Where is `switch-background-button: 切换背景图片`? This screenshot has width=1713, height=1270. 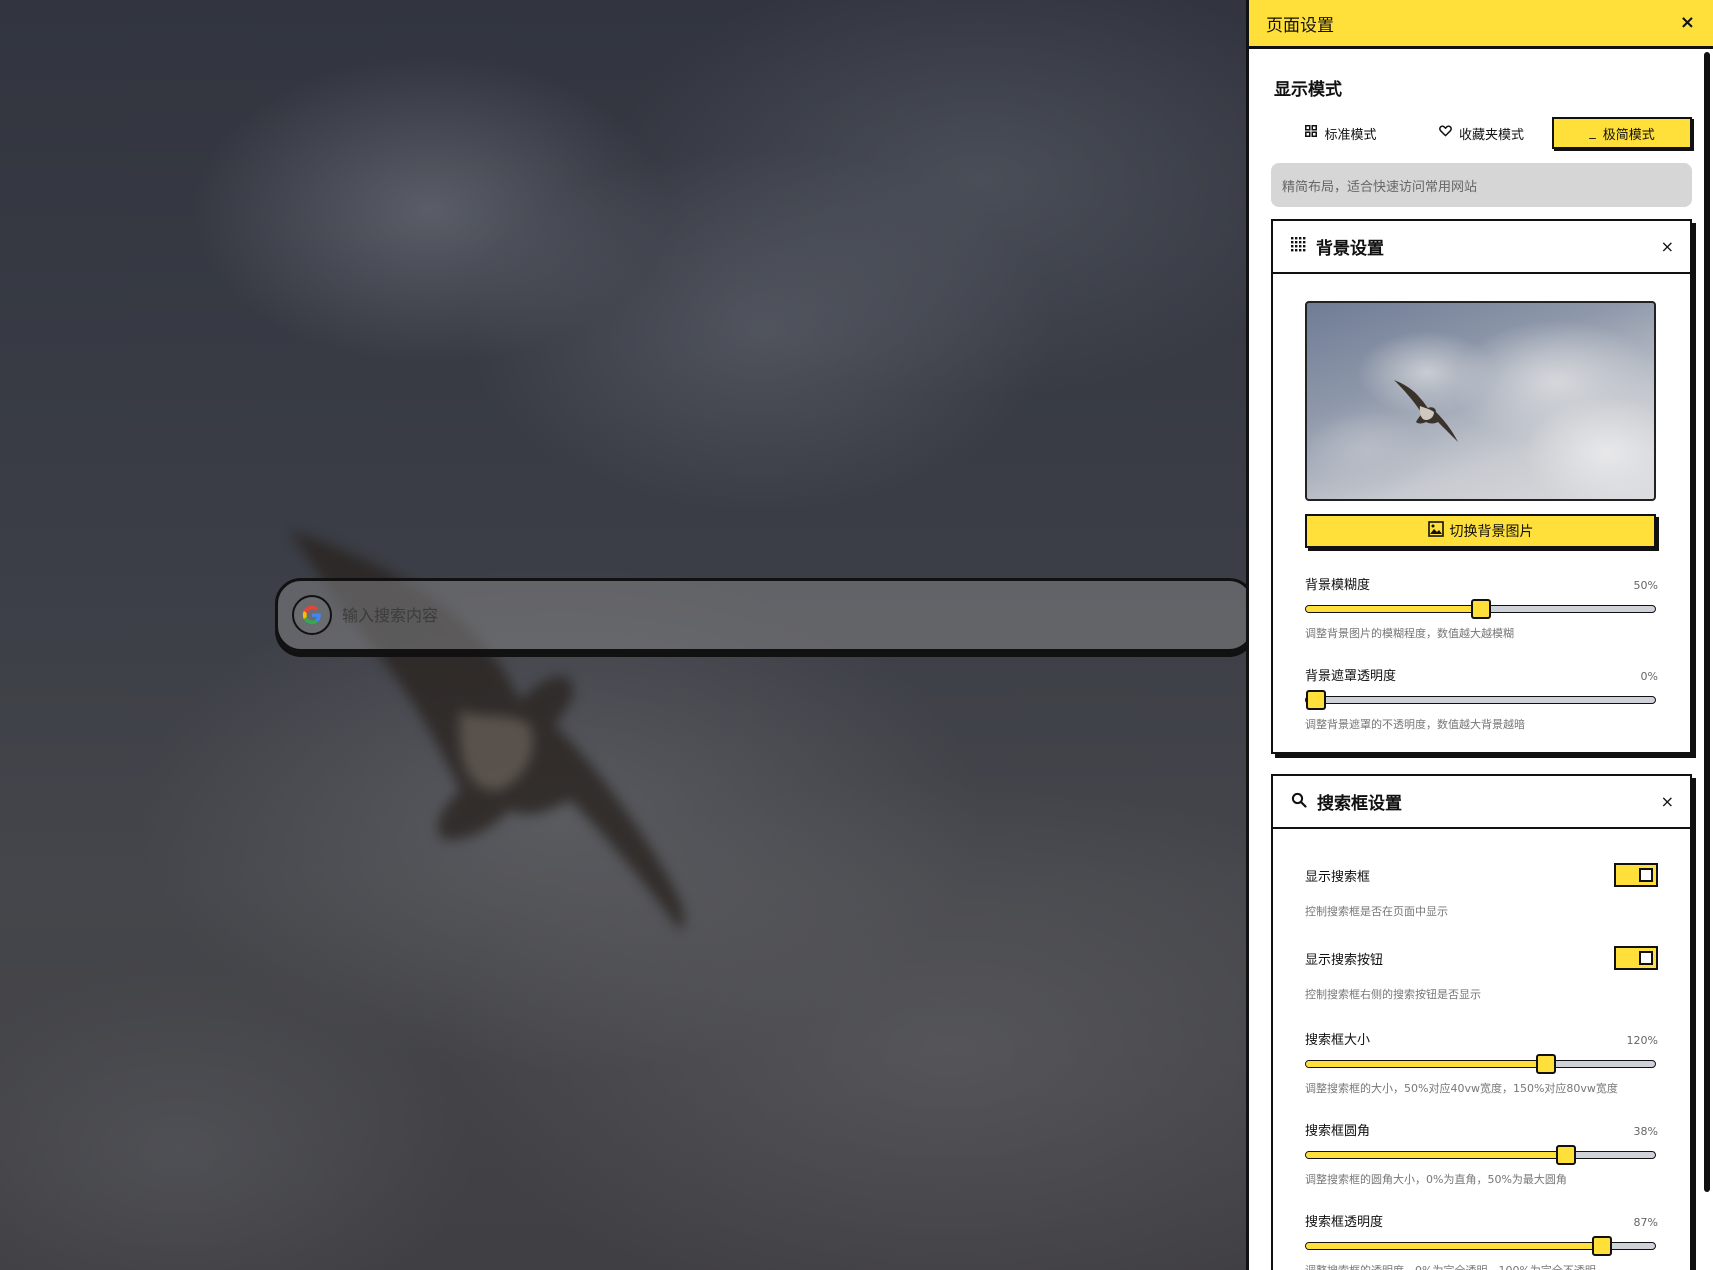
switch-background-button: 切换背景图片 is located at coordinates (1480, 531).